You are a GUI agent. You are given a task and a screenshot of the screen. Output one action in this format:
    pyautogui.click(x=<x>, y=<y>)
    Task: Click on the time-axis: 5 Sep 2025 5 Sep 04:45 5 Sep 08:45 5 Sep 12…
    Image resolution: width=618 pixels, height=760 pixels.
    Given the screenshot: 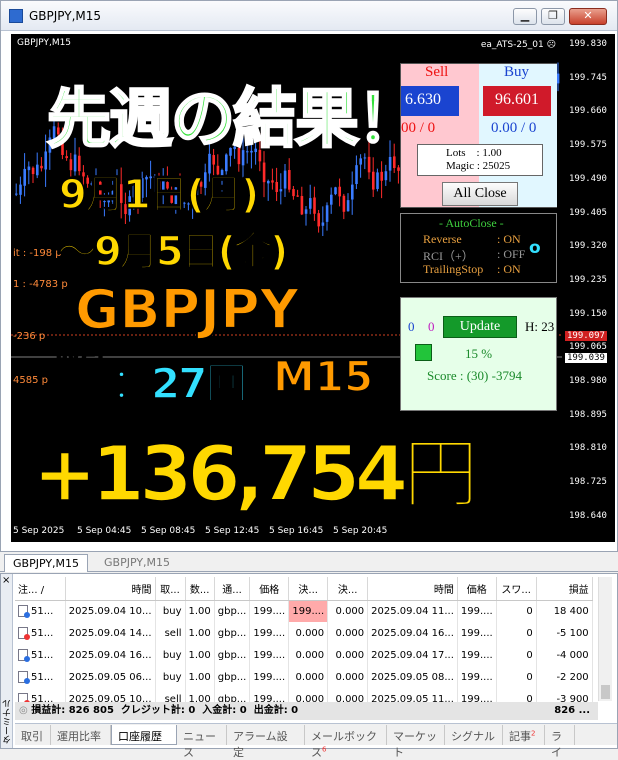 What is the action you would take?
    pyautogui.click(x=313, y=532)
    